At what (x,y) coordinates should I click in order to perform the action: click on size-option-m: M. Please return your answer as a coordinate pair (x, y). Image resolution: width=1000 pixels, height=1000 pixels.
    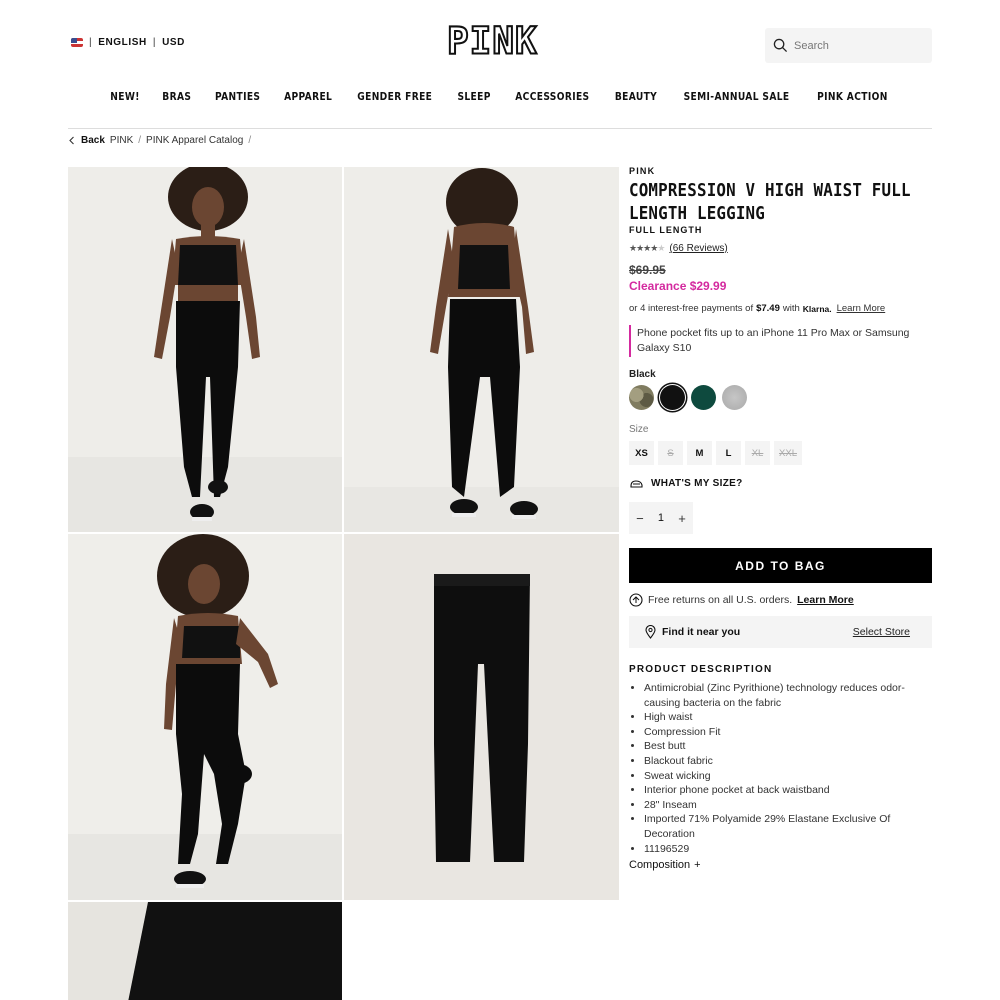
    Looking at the image, I should click on (699, 453).